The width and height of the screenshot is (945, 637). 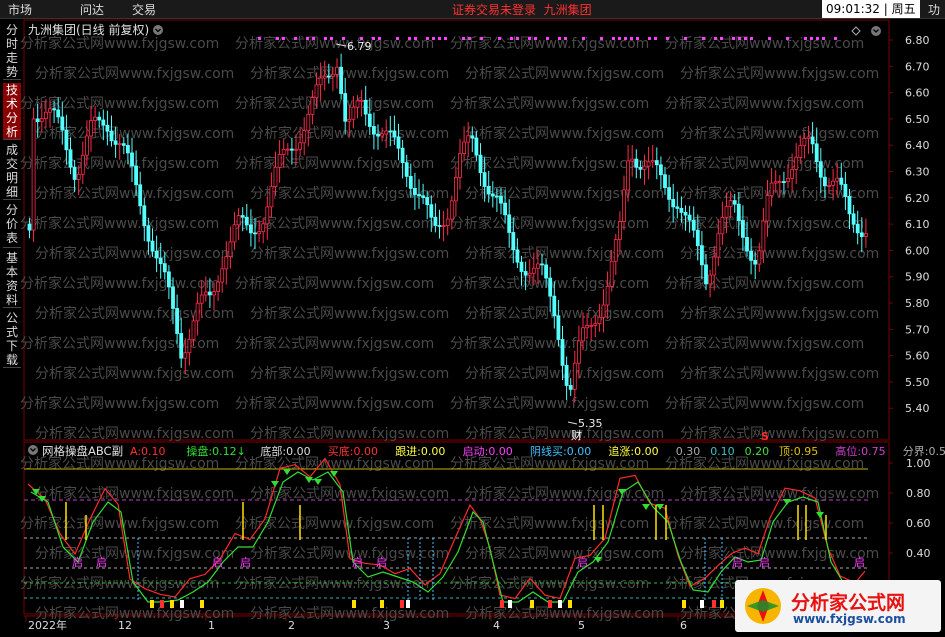 What do you see at coordinates (917, 66) in the screenshot?
I see `price-tick-label: 6.70` at bounding box center [917, 66].